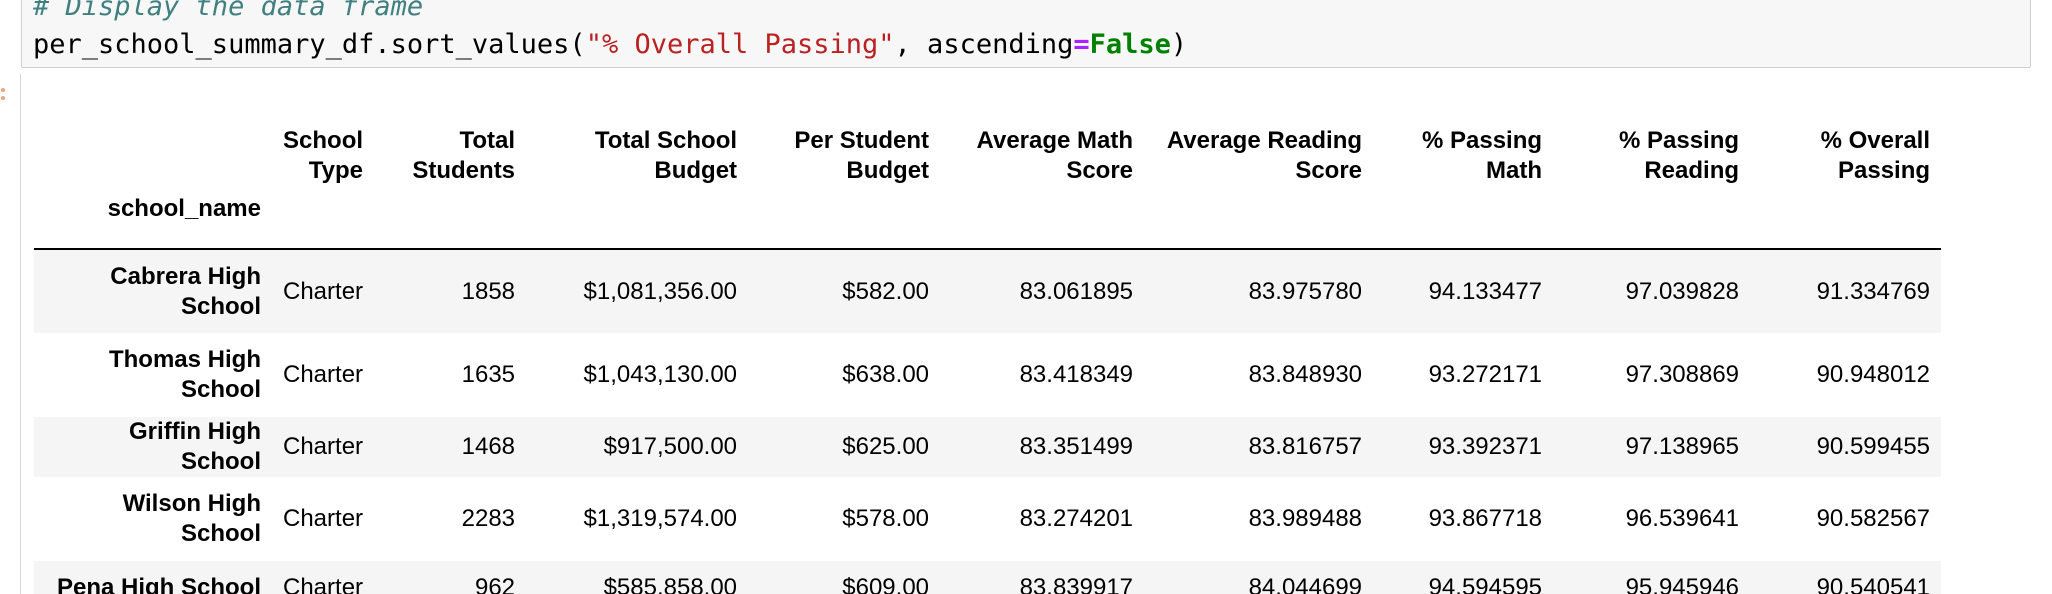 This screenshot has height=594, width=2052. I want to click on table-cell: $609.00, so click(886, 584).